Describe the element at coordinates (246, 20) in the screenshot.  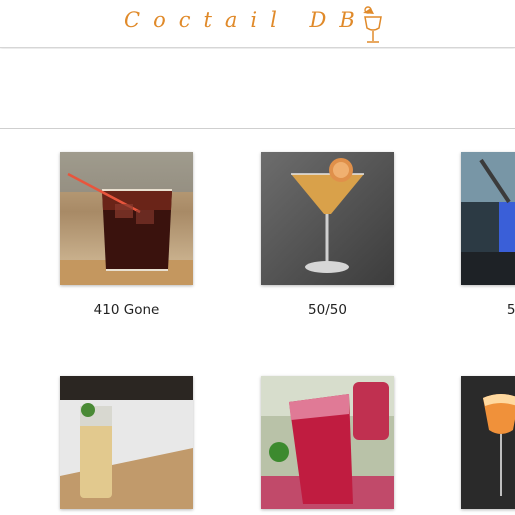
I see `app-title: Coctail DB` at that location.